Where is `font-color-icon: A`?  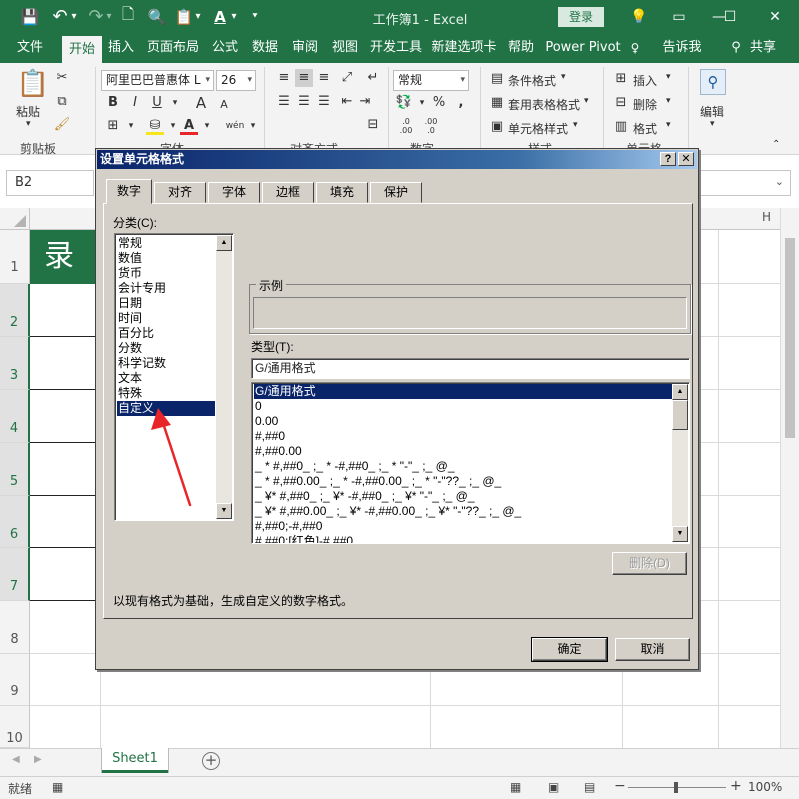
font-color-icon: A is located at coordinates (220, 16).